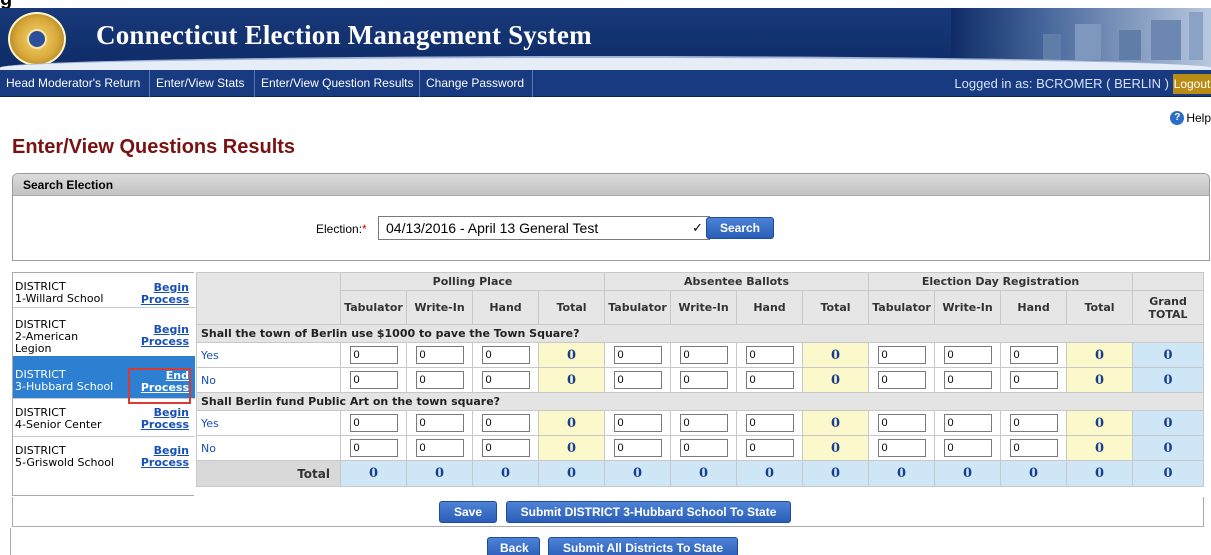  What do you see at coordinates (468, 512) in the screenshot?
I see `save-button: Save` at bounding box center [468, 512].